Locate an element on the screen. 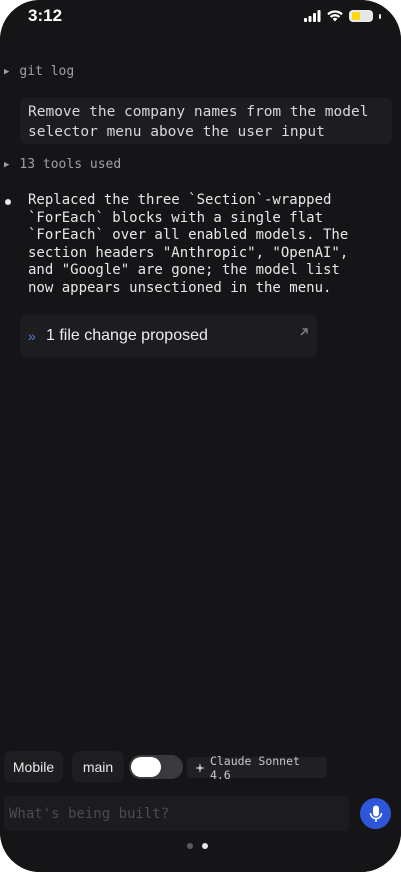 This screenshot has width=401, height=872. tools-used-disclosure: ▶ 13 tools used is located at coordinates (62, 164).